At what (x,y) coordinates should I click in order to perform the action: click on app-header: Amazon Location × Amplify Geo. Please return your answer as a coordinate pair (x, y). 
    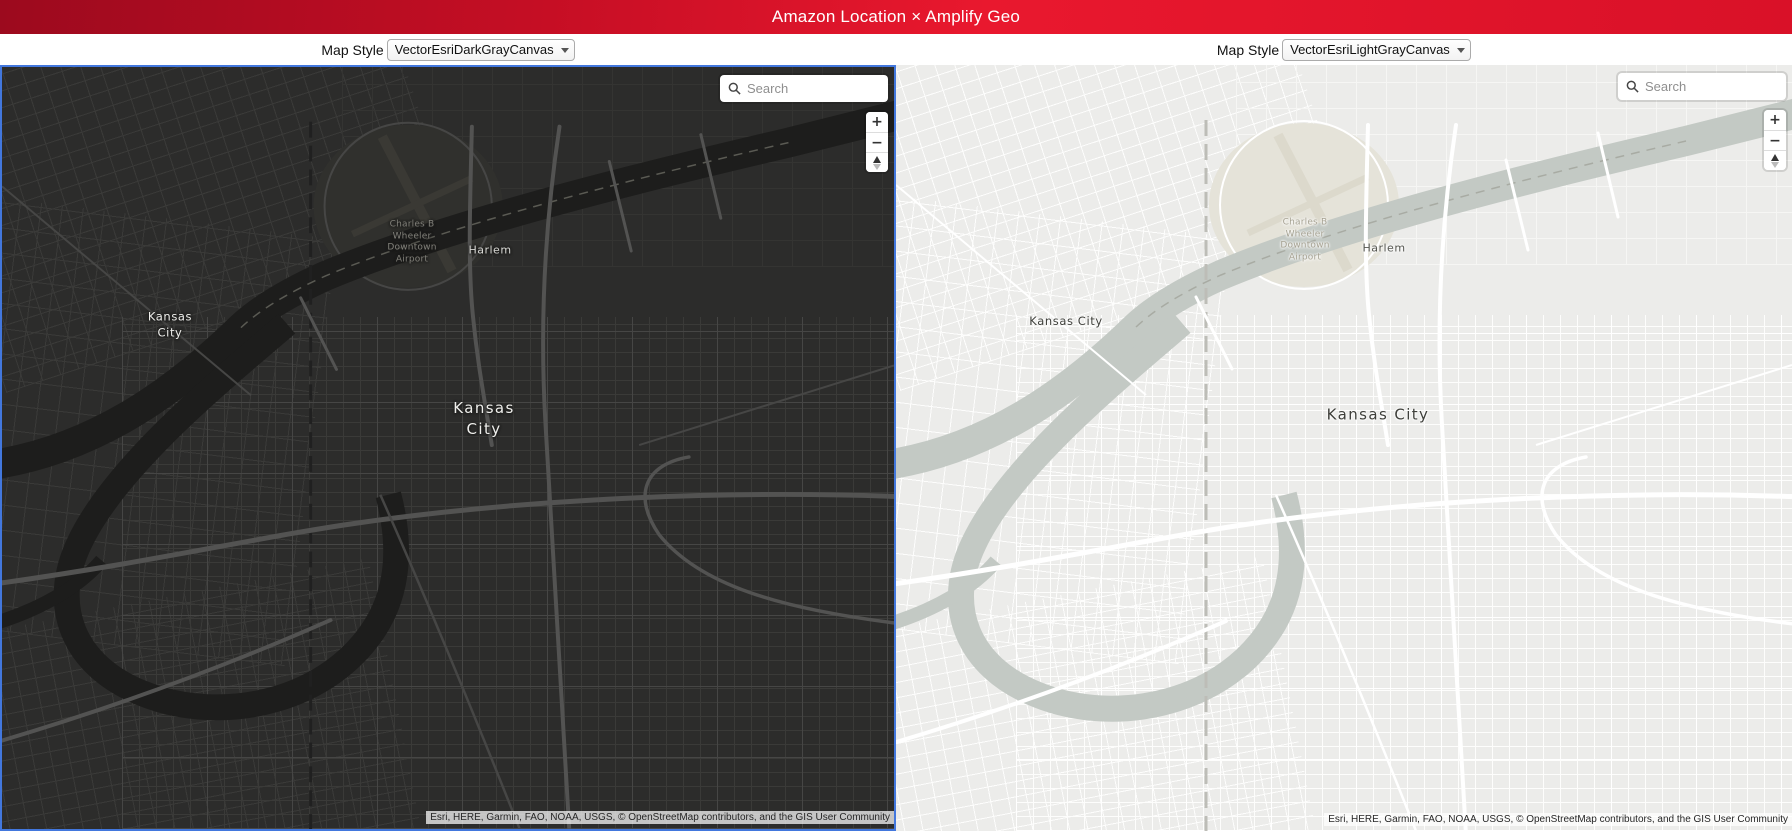
    Looking at the image, I should click on (896, 17).